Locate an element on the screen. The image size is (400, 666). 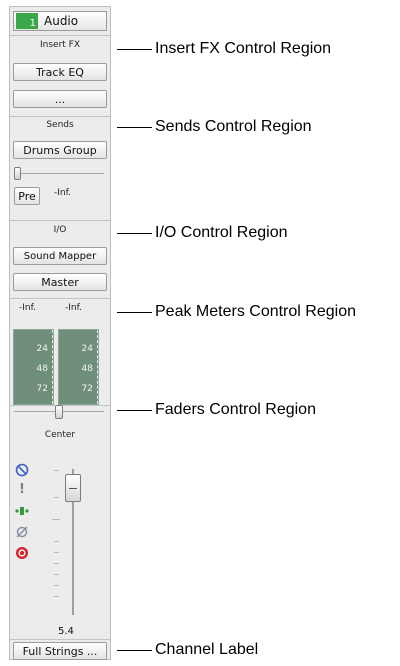
record-arm-icon is located at coordinates (22, 553).